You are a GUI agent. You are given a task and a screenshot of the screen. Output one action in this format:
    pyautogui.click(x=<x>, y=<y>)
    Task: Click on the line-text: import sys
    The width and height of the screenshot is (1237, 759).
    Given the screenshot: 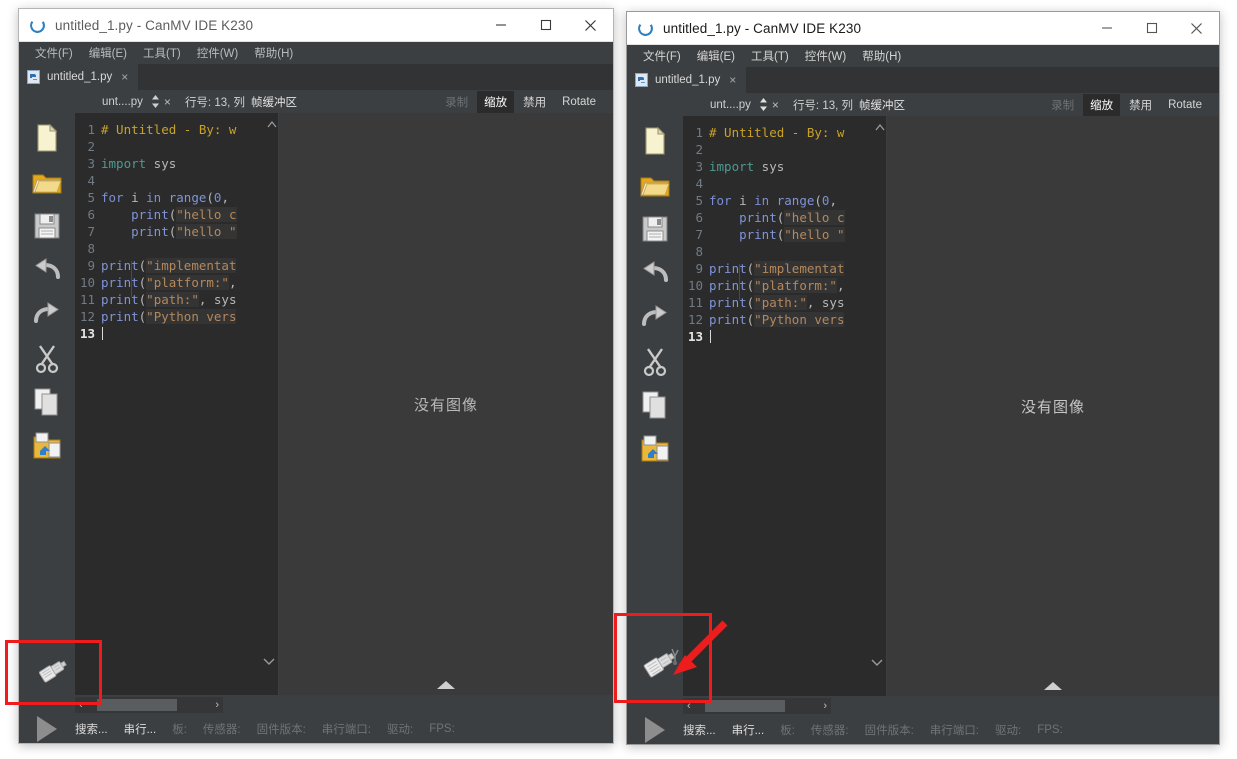 What is the action you would take?
    pyautogui.click(x=797, y=166)
    